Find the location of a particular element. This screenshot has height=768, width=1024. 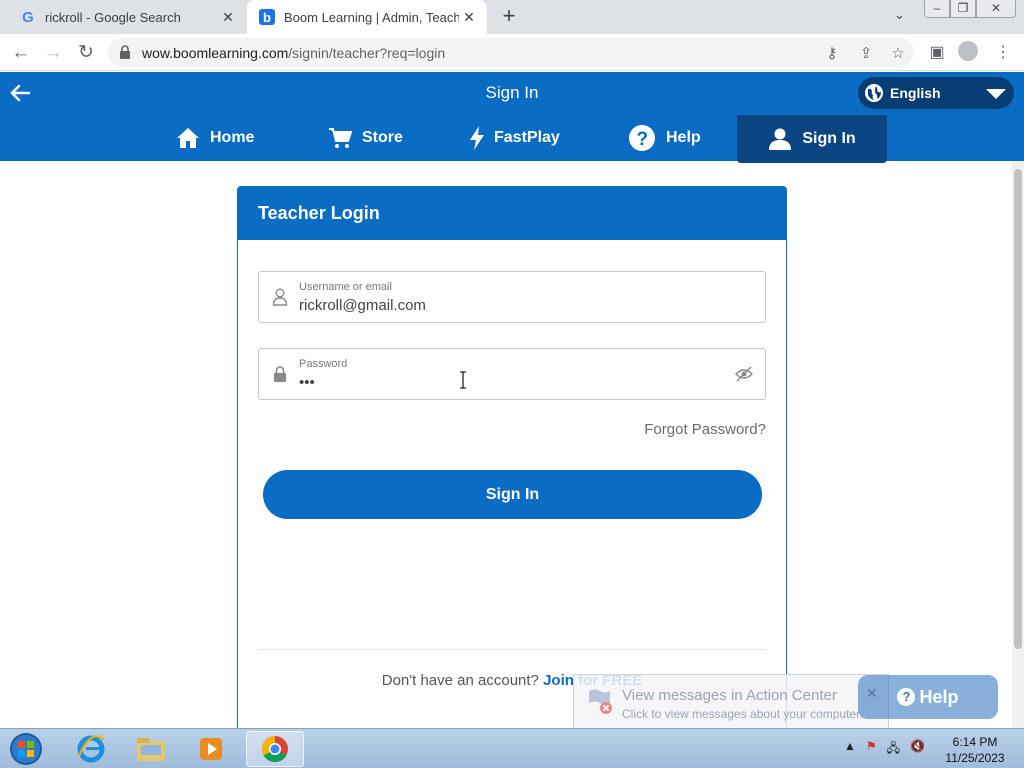

bookmark-star-icon: ☆ is located at coordinates (898, 53).